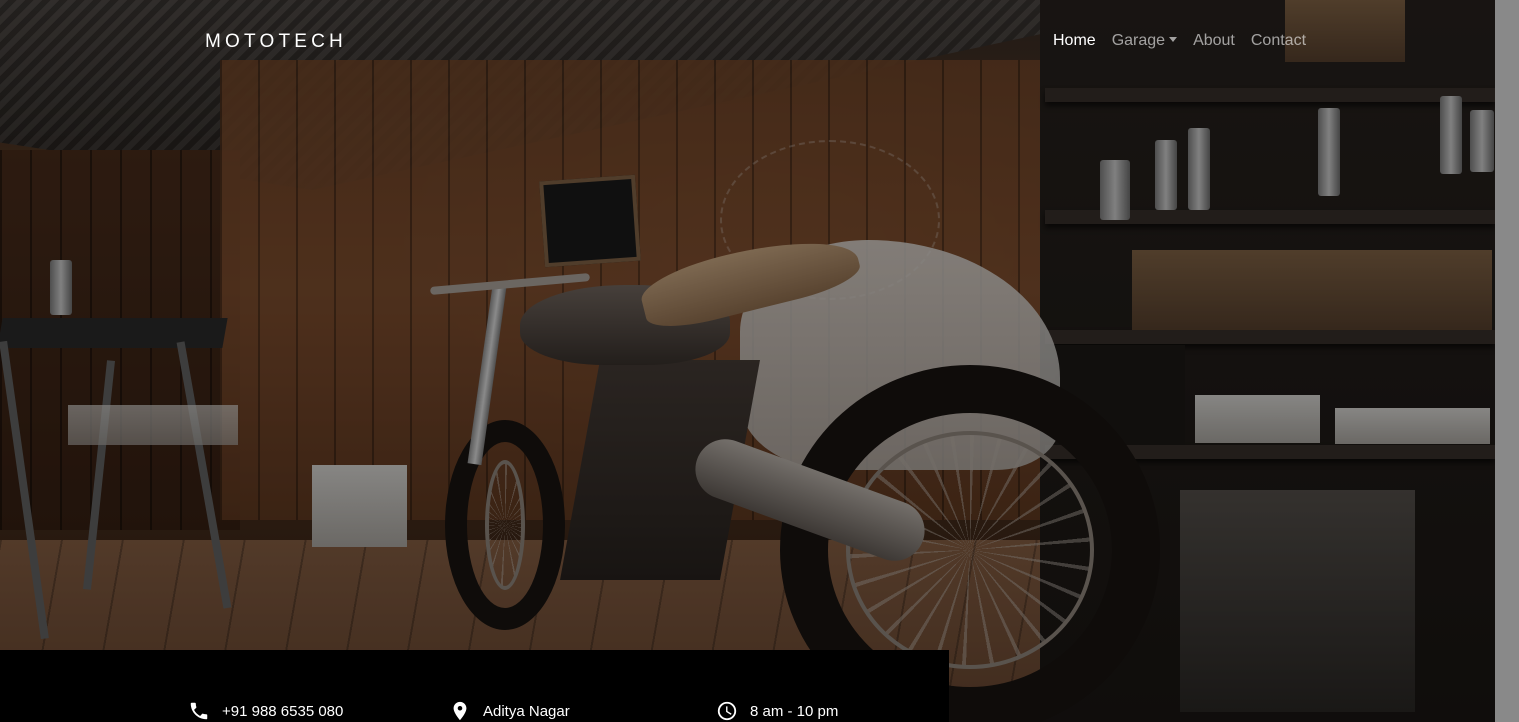  What do you see at coordinates (1214, 41) in the screenshot?
I see `nav-link-about: About` at bounding box center [1214, 41].